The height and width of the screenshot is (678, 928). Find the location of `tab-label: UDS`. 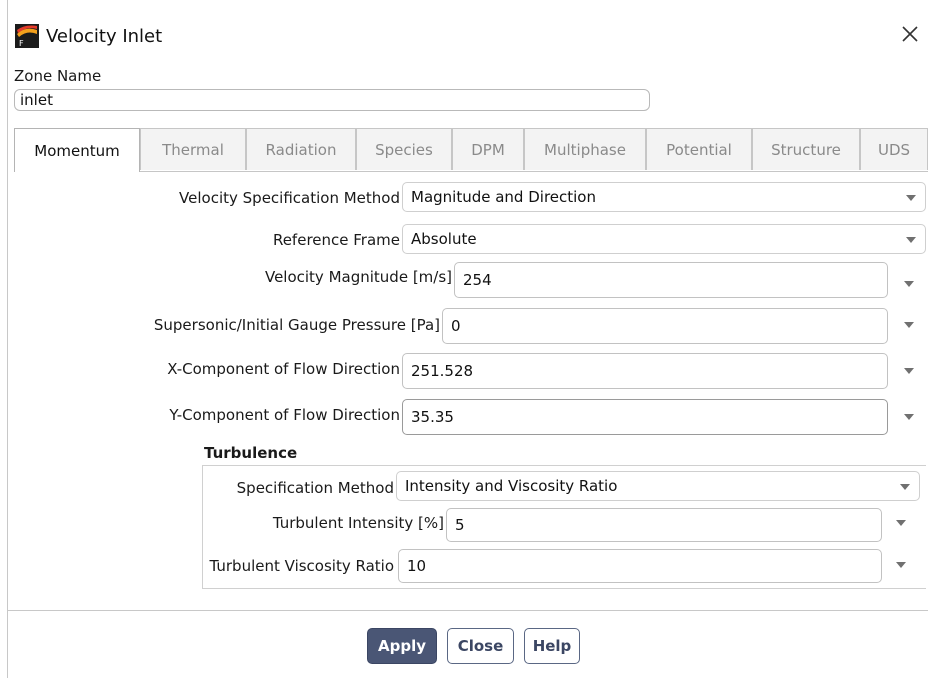

tab-label: UDS is located at coordinates (894, 149).